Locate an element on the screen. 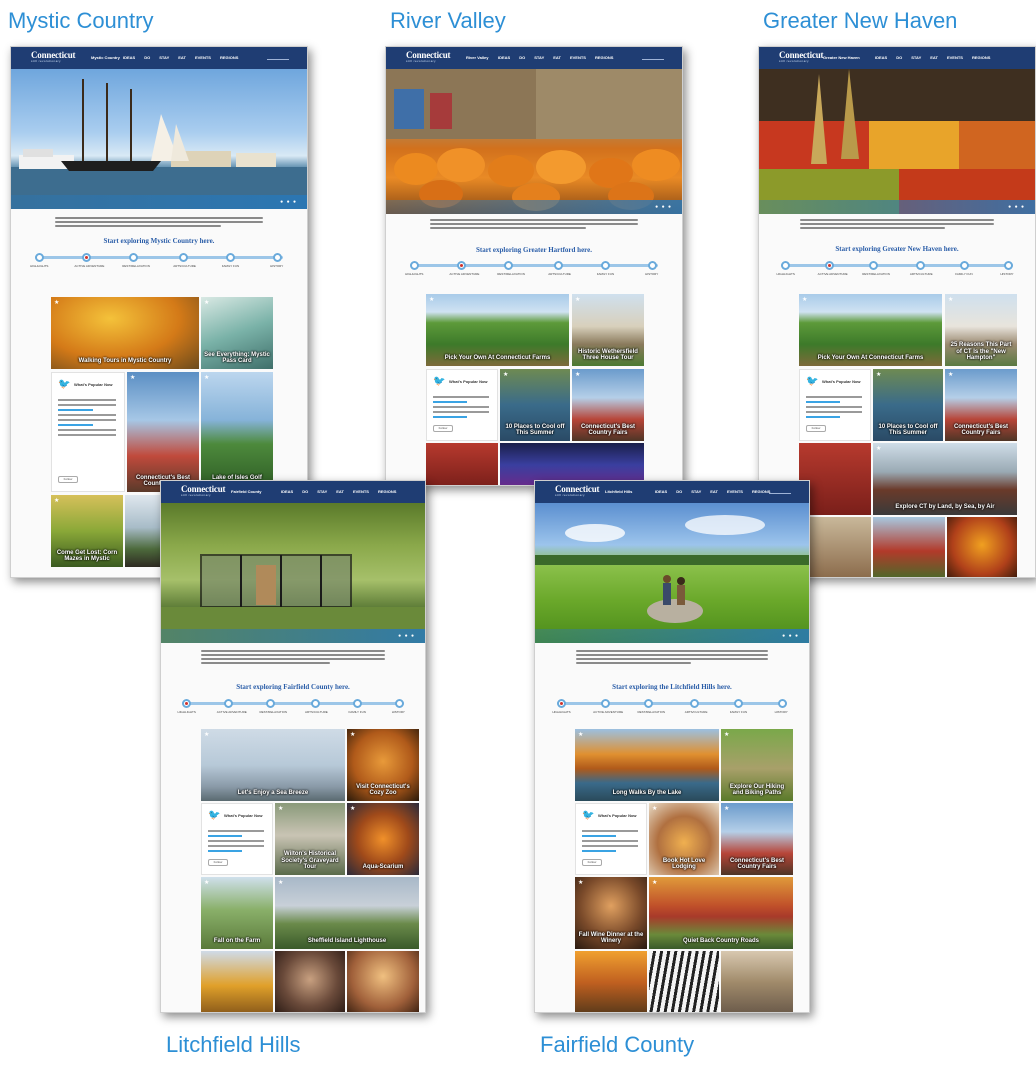 This screenshot has height=1065, width=1036. tile-storefront is located at coordinates (757, 981).